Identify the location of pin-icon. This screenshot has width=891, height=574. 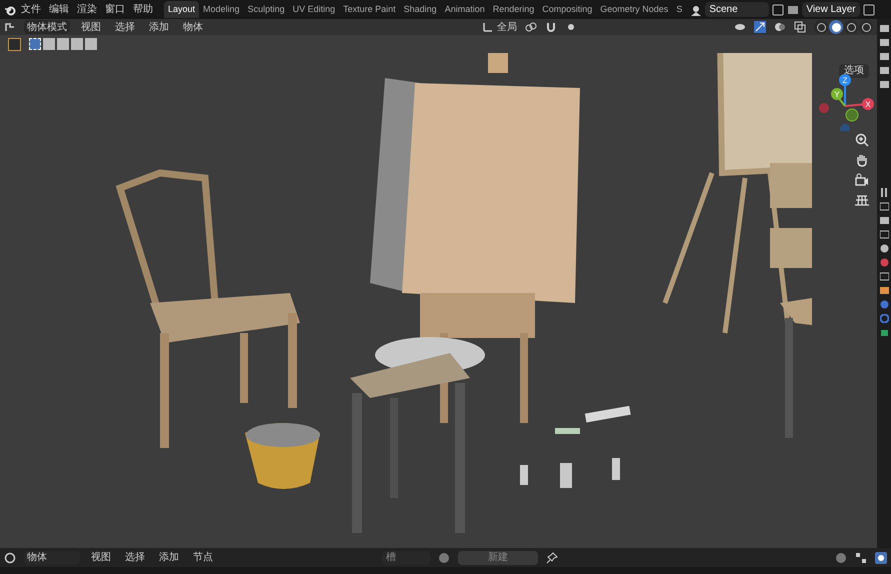
(552, 558).